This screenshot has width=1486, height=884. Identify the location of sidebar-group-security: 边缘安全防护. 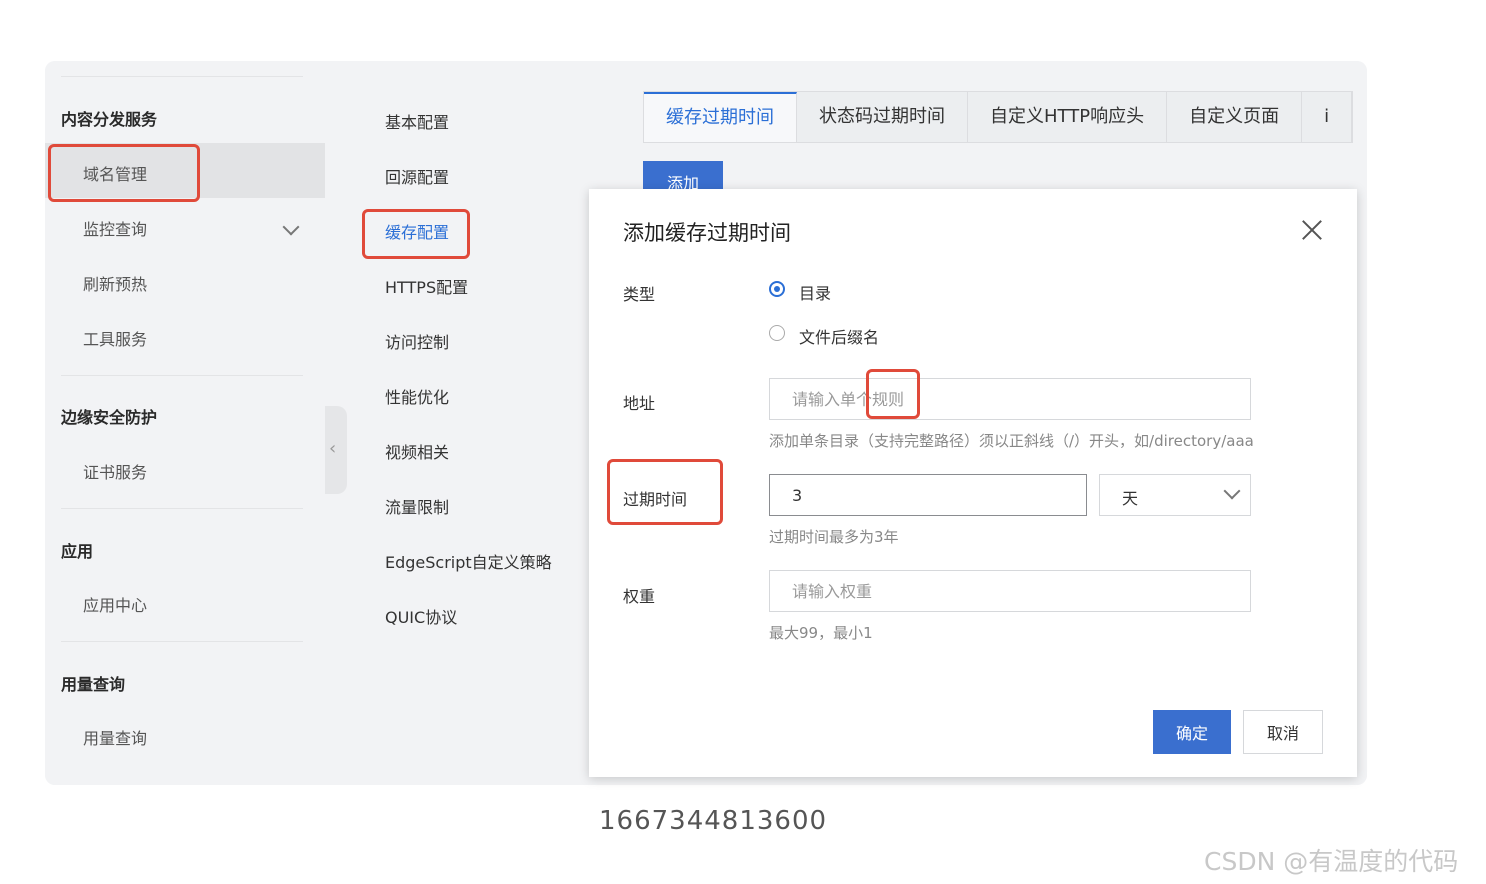
(109, 417).